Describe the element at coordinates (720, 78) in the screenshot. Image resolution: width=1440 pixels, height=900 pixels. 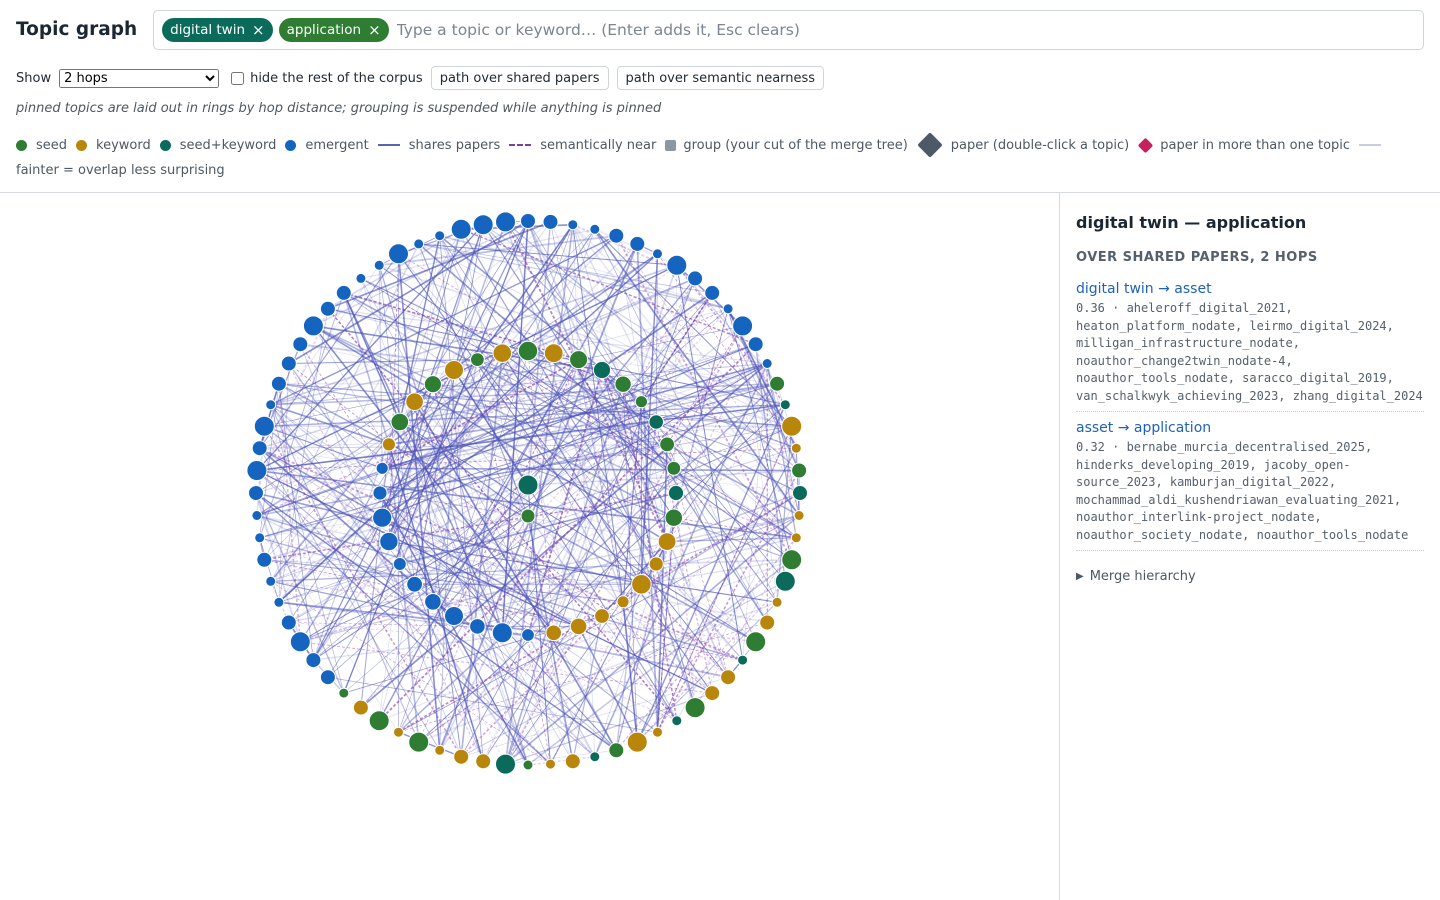
I see `path-semantic-button: path over semantic nearness` at that location.